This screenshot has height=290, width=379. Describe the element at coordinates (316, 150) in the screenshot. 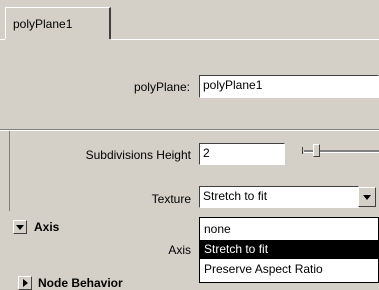

I see `slider-thumb` at that location.